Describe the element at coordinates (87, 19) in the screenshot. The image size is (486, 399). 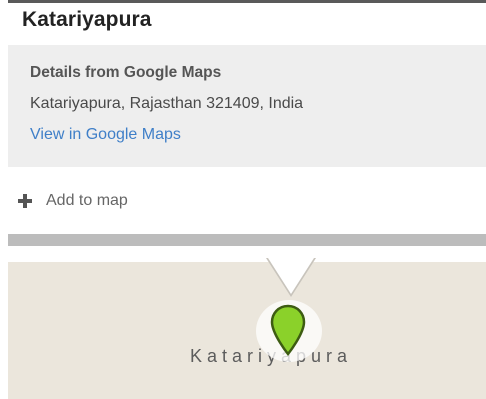
I see `place-title: Katariyapura` at that location.